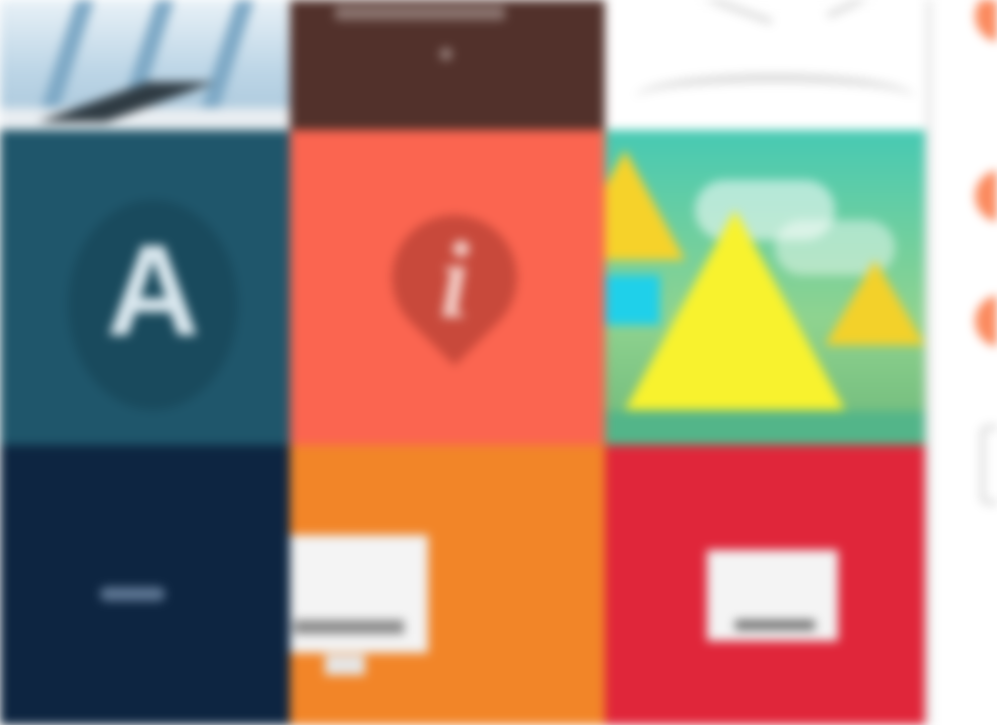  Describe the element at coordinates (153, 290) in the screenshot. I see `letter-a-icon: A` at that location.